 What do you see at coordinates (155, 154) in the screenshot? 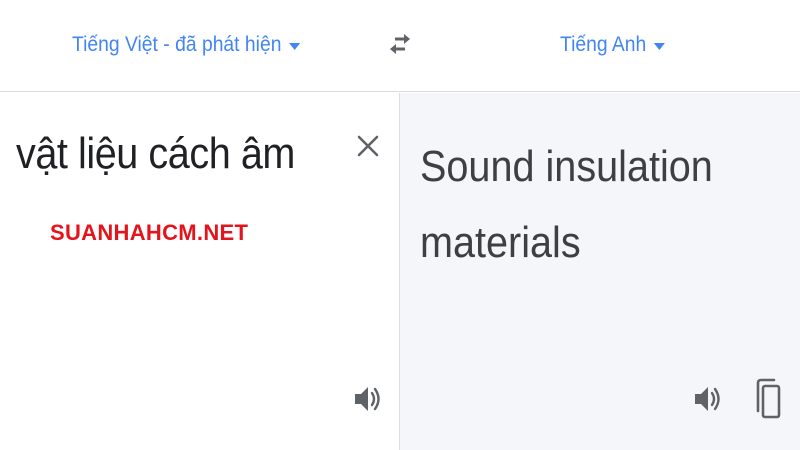
I see `source-text-input: vật liệu cách âm` at bounding box center [155, 154].